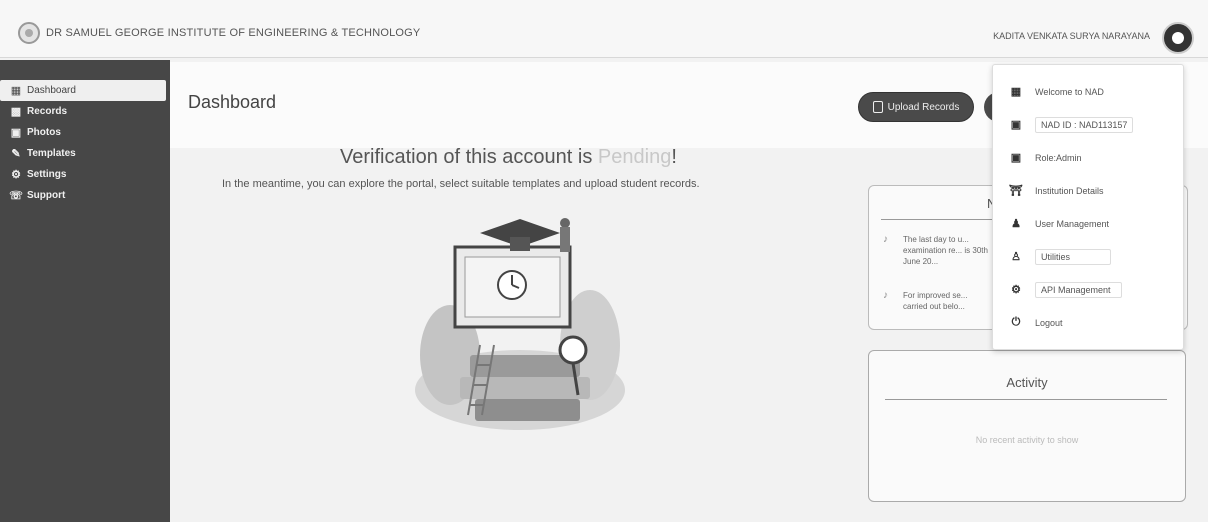  What do you see at coordinates (1088, 322) in the screenshot?
I see `menu-item-logout: ⏻ Logout` at bounding box center [1088, 322].